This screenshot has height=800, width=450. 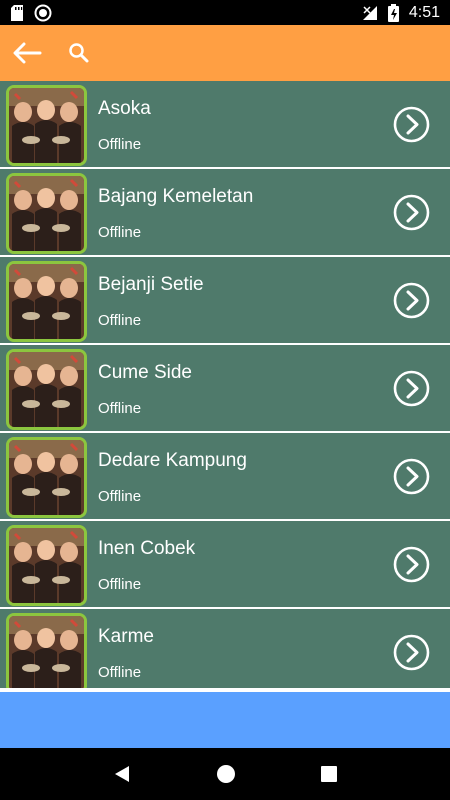 What do you see at coordinates (225, 388) in the screenshot?
I see `list-item: Cume Side Offline` at bounding box center [225, 388].